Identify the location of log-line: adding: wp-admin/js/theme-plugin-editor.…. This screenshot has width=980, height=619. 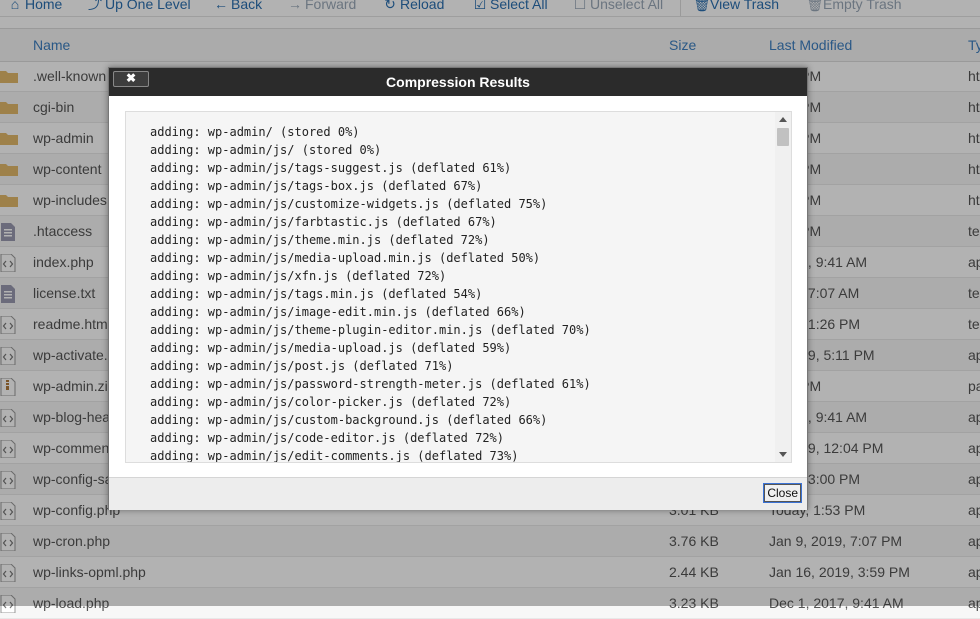
(370, 330).